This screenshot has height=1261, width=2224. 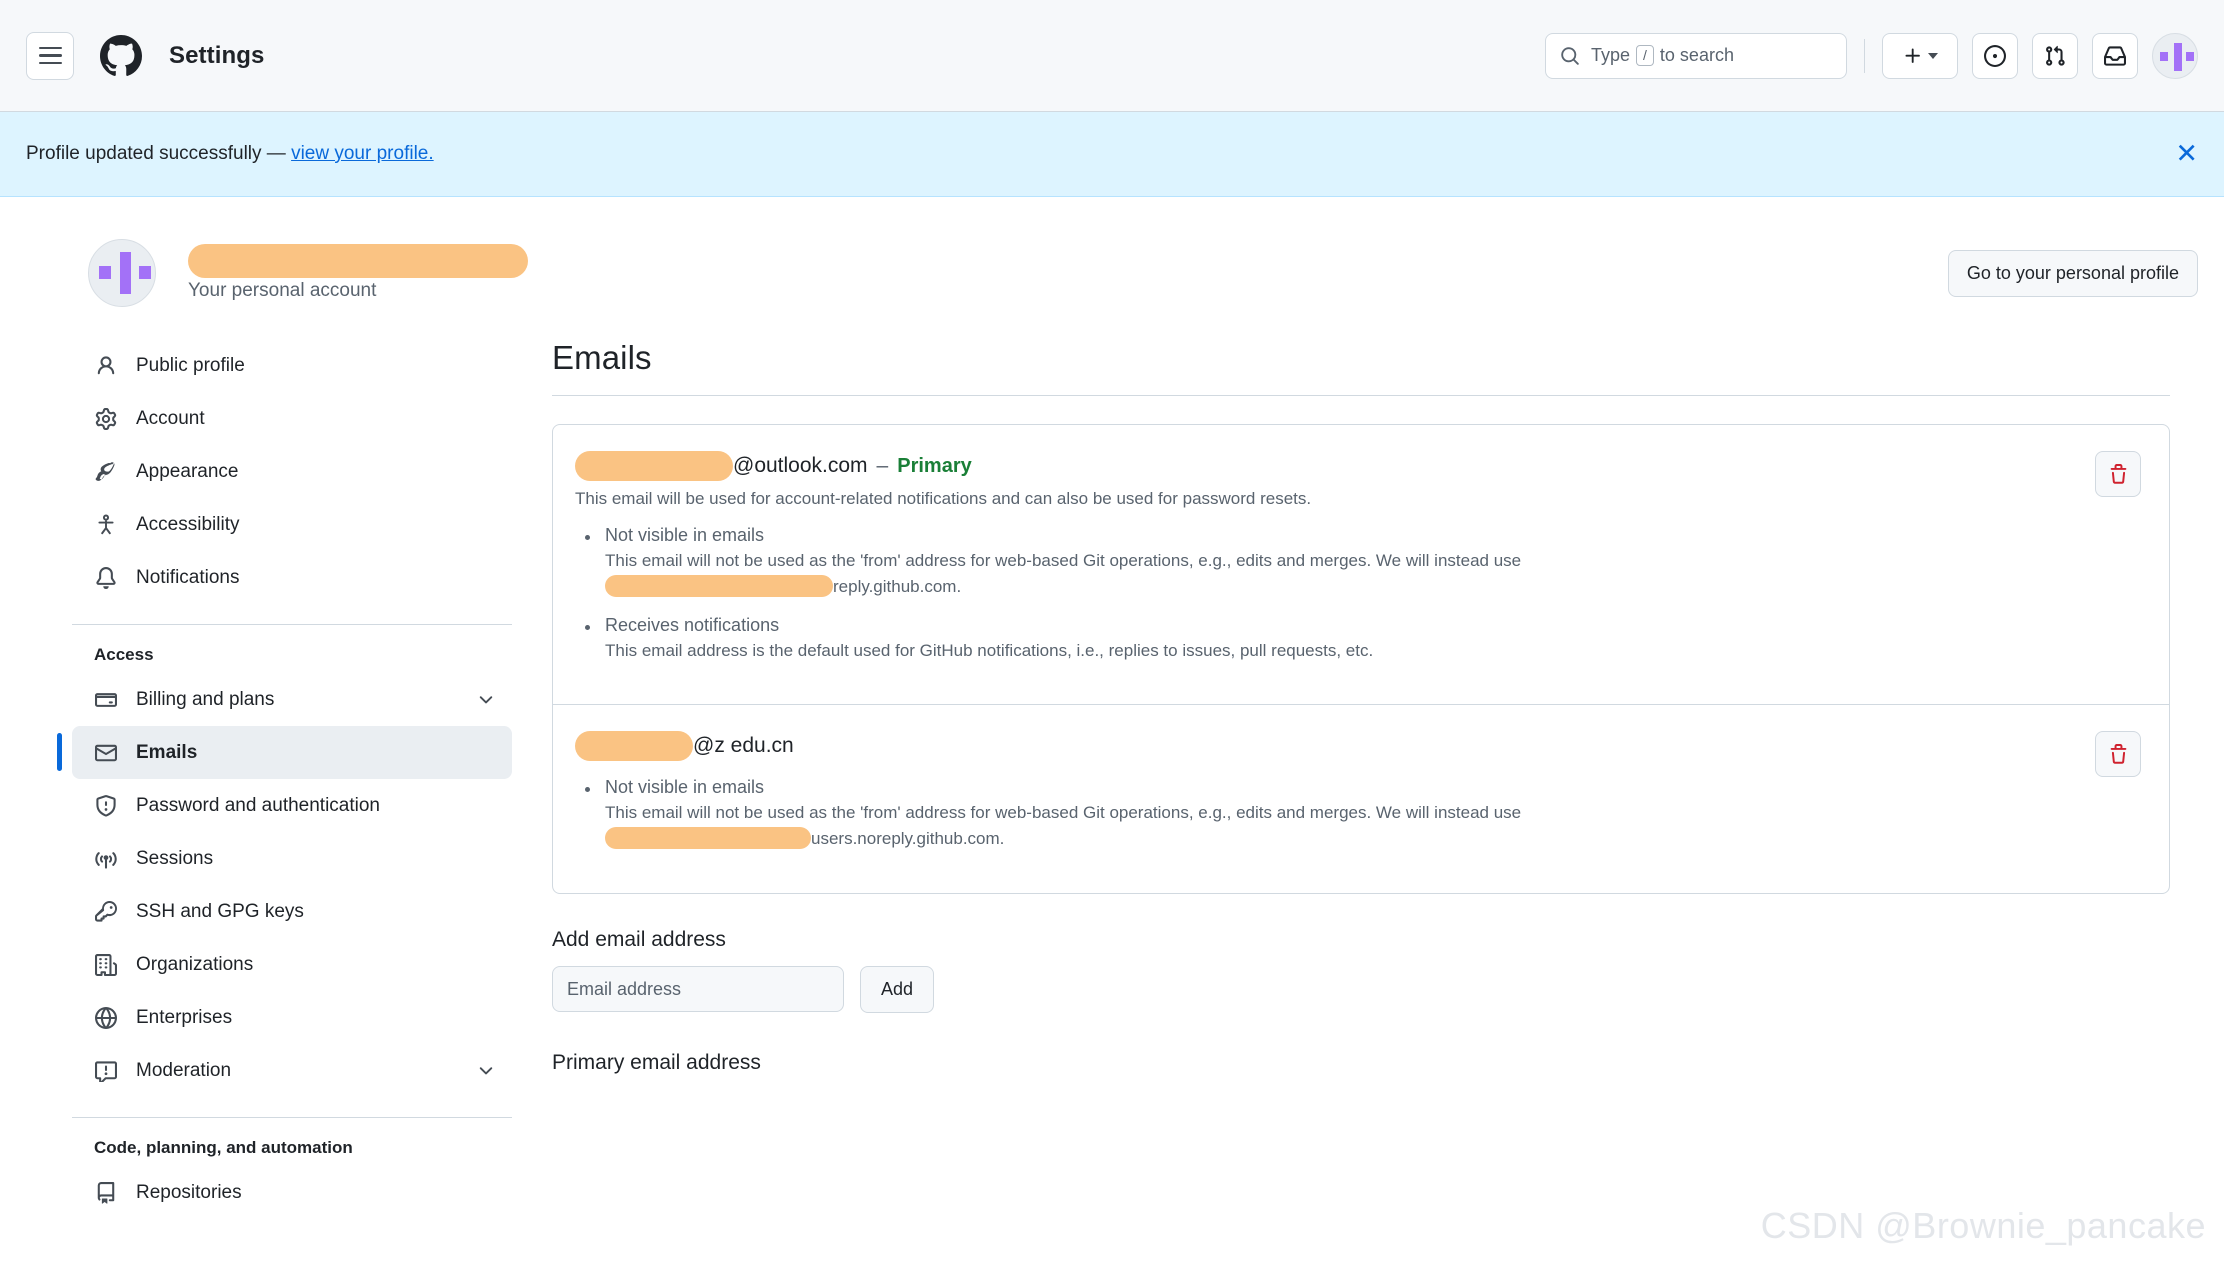 What do you see at coordinates (184, 1017) in the screenshot?
I see `sidebar-item-label: Enterprises` at bounding box center [184, 1017].